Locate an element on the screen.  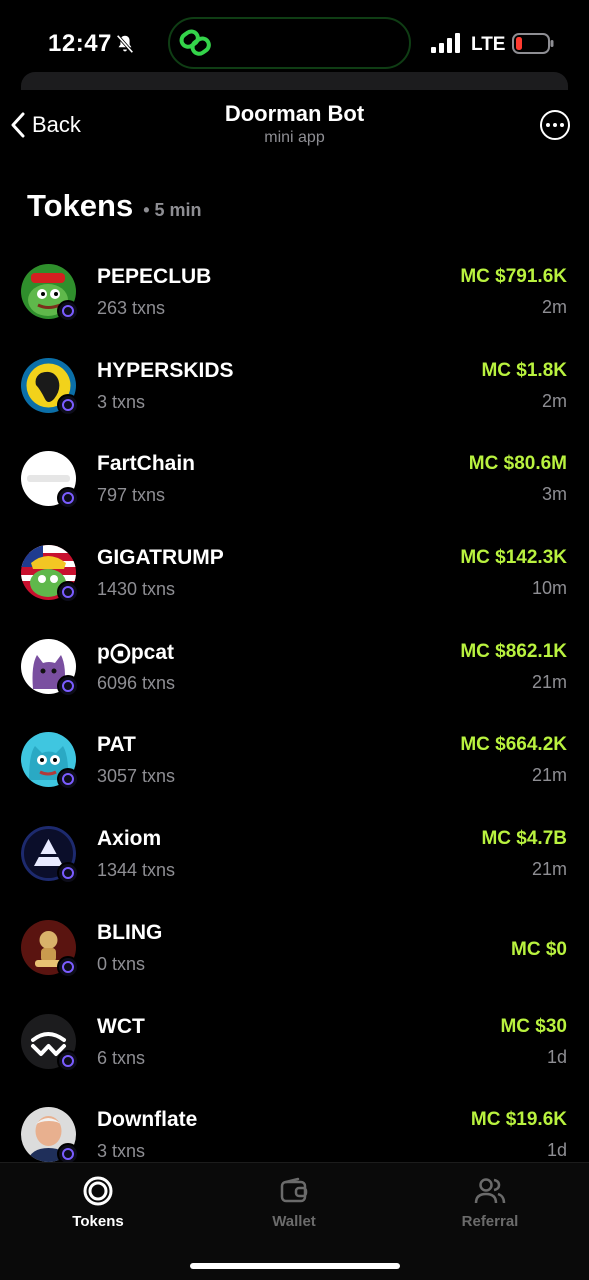
token-name: Downflate is located at coordinates (147, 1120).